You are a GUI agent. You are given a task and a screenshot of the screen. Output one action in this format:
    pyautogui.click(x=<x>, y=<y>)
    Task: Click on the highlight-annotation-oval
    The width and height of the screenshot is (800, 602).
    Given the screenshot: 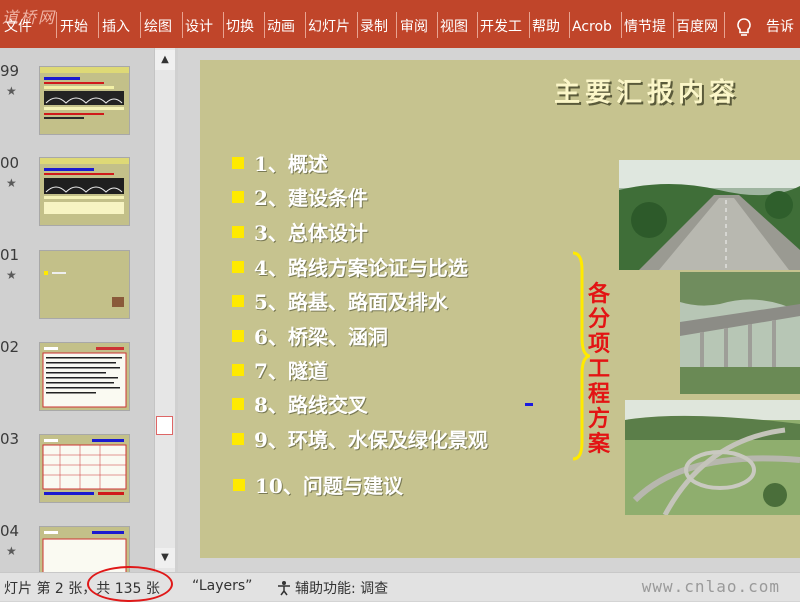 What is the action you would take?
    pyautogui.click(x=130, y=584)
    